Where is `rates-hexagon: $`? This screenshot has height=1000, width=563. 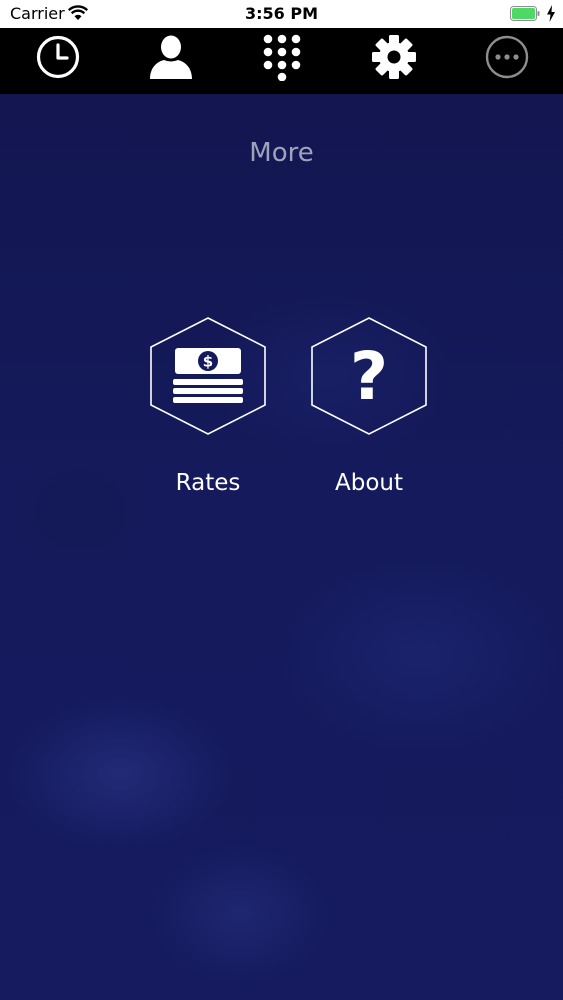
rates-hexagon: $ is located at coordinates (208, 376).